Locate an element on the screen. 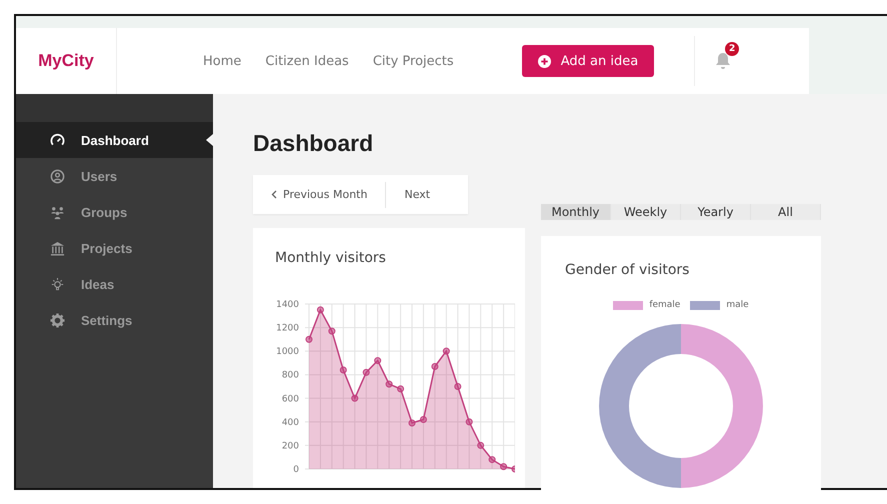 This screenshot has width=887, height=504. notification-badge: 2 is located at coordinates (732, 49).